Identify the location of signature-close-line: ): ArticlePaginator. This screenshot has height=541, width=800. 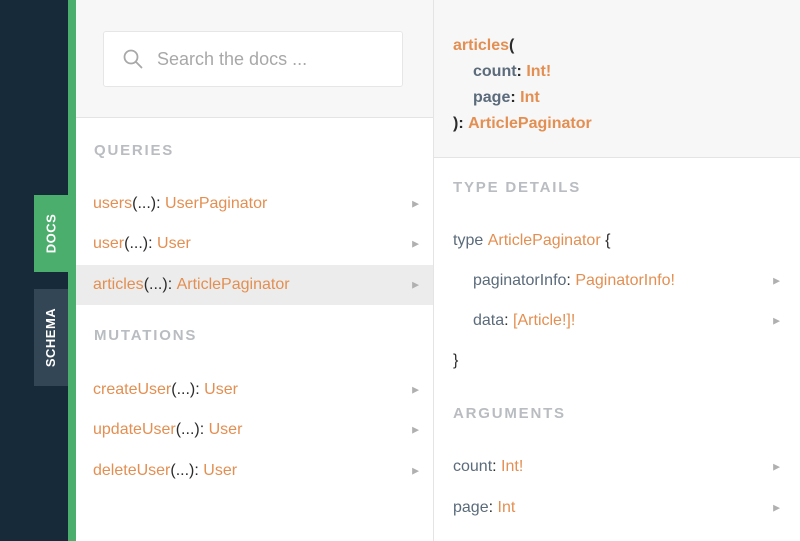
(522, 124).